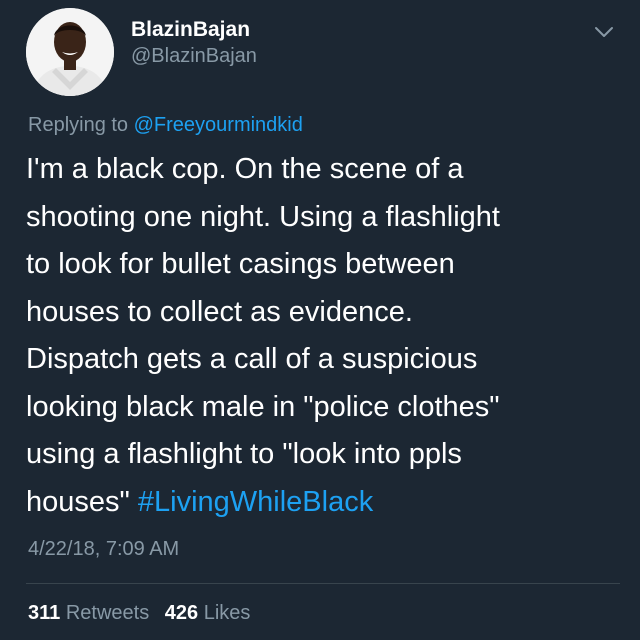 The image size is (640, 640). I want to click on hashtag-link: #LivingWhileBlack, so click(255, 502).